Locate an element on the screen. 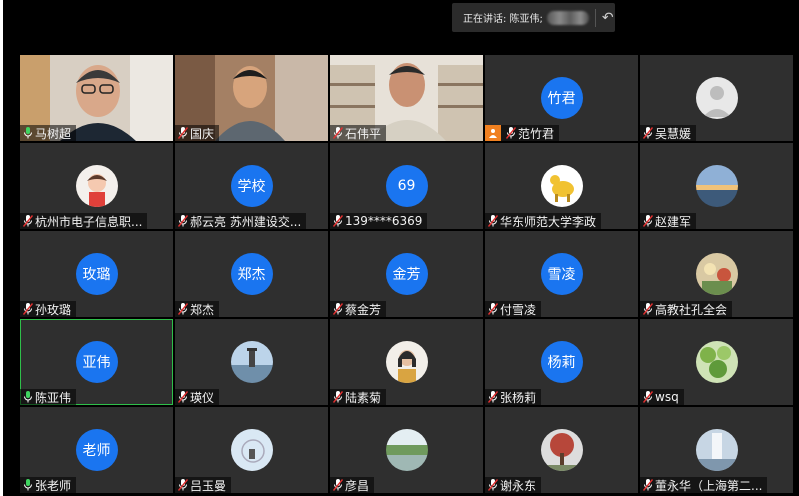 The height and width of the screenshot is (496, 799). avatar: 金芳 is located at coordinates (406, 274).